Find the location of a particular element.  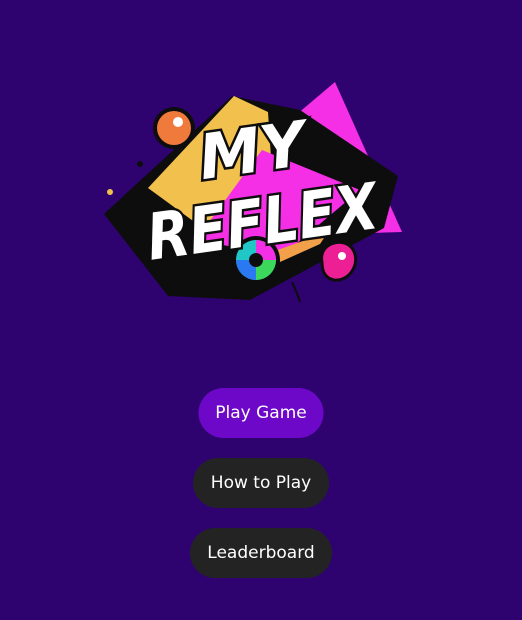

logo-orange-circle-shine is located at coordinates (178, 122).